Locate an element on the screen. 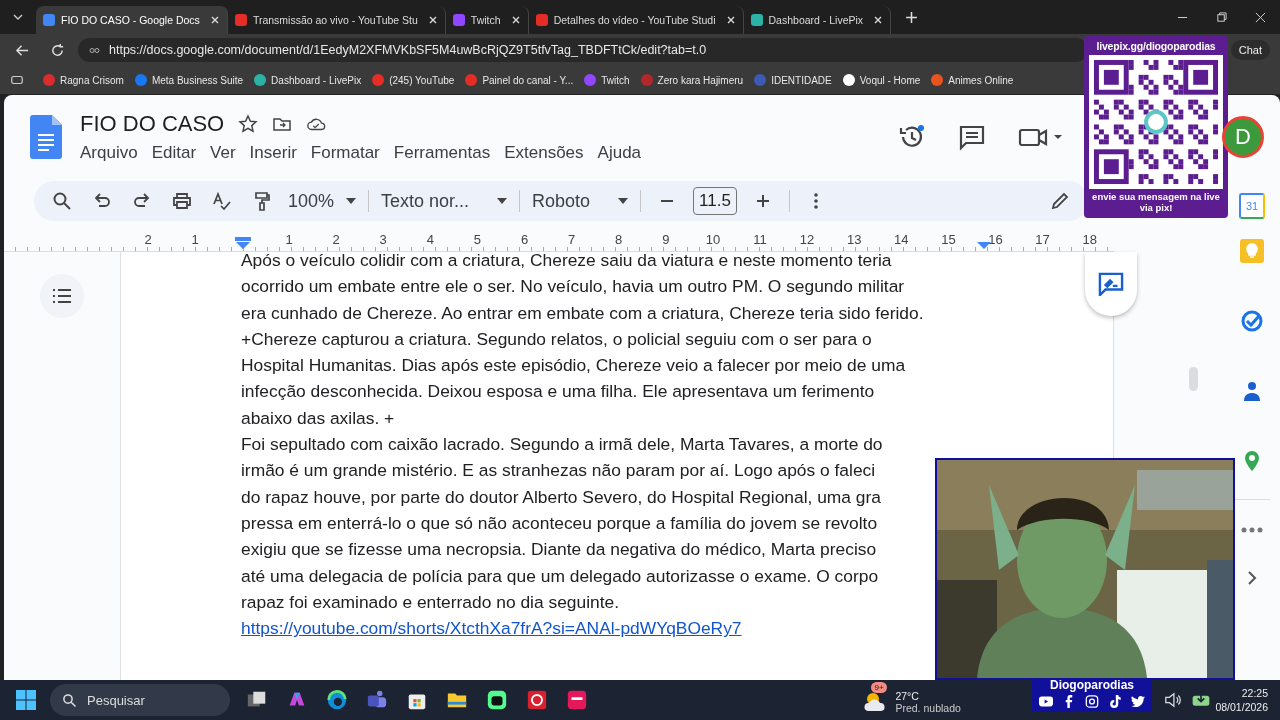  menu-item: Arquivo is located at coordinates (109, 153).